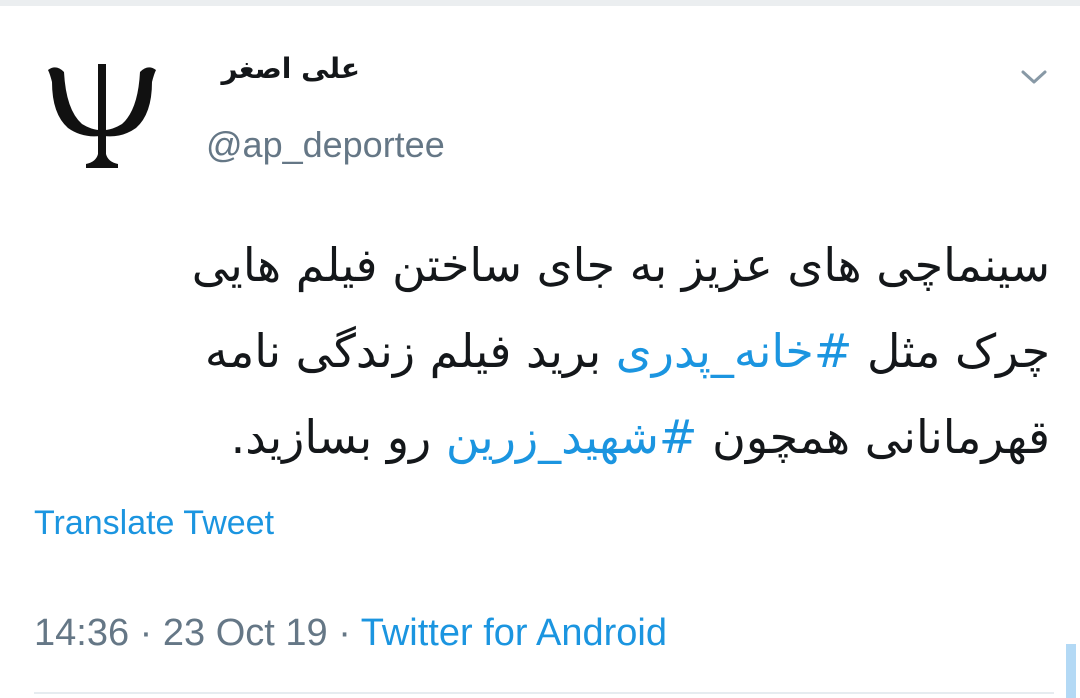 Image resolution: width=1080 pixels, height=698 pixels. What do you see at coordinates (1071, 671) in the screenshot?
I see `scroll-indicator` at bounding box center [1071, 671].